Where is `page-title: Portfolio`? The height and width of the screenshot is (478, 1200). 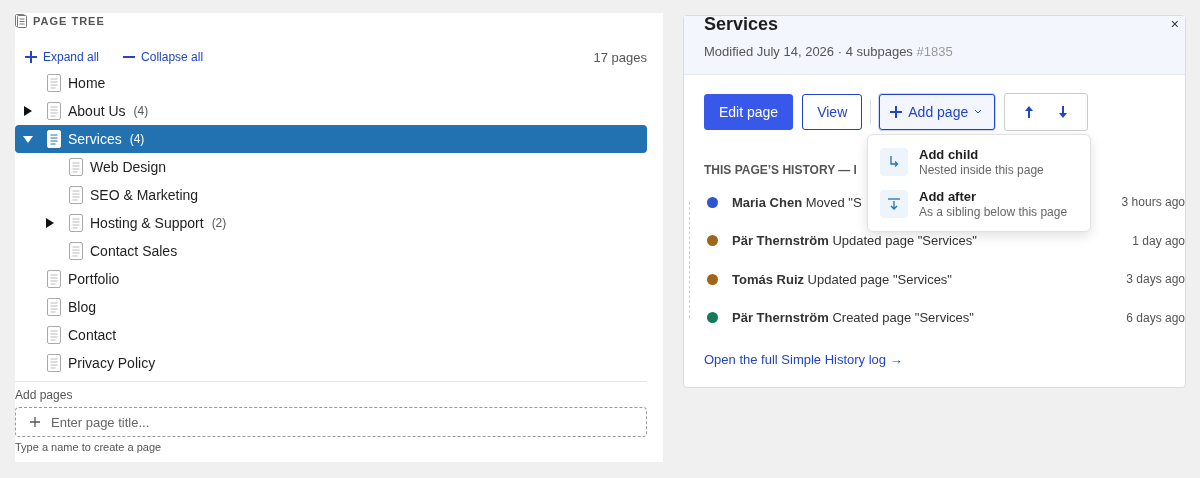 page-title: Portfolio is located at coordinates (94, 279).